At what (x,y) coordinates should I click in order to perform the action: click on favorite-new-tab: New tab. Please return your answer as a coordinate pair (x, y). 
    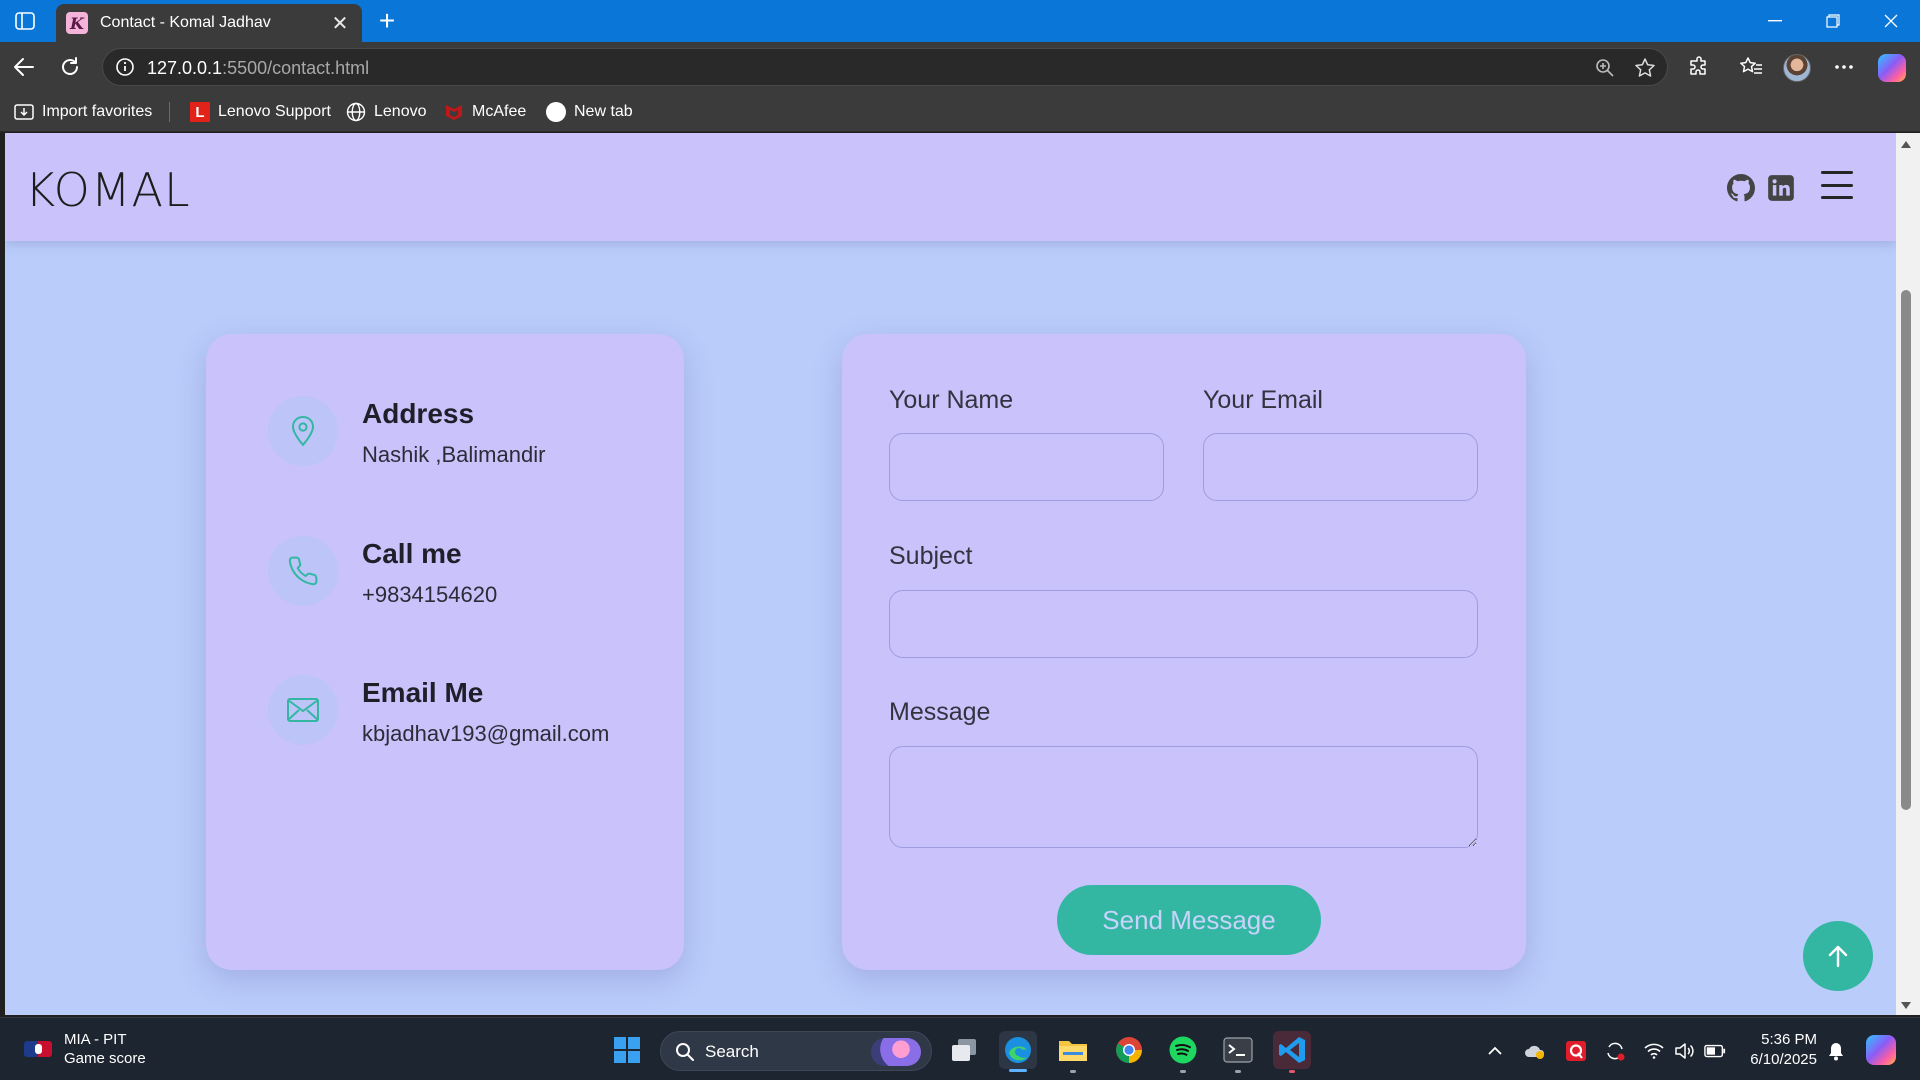
    Looking at the image, I should click on (589, 112).